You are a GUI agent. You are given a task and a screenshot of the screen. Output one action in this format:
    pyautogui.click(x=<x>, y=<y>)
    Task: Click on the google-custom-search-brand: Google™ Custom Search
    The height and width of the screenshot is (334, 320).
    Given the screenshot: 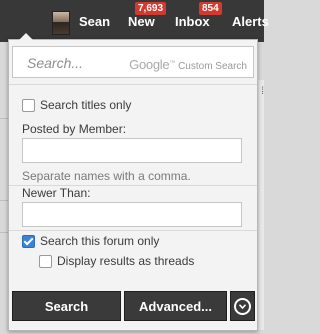 What is the action you would take?
    pyautogui.click(x=188, y=64)
    